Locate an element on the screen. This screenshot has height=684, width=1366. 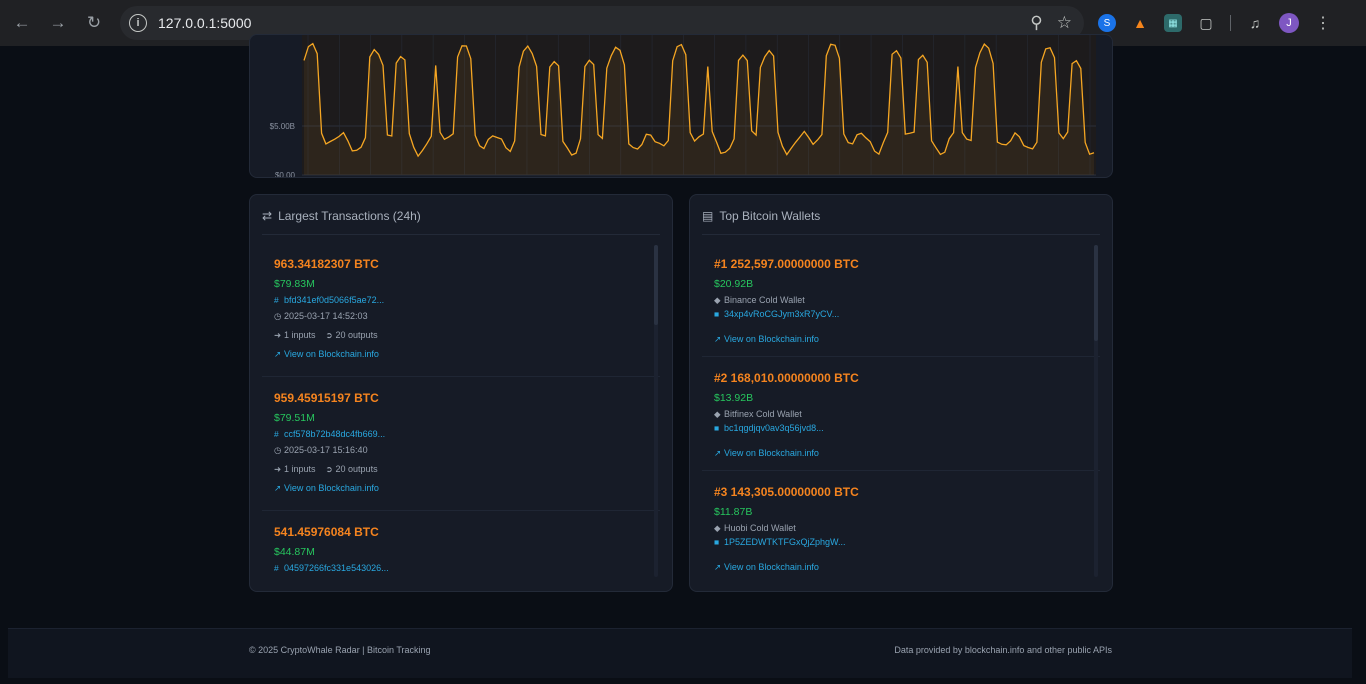
profile-avatar: J is located at coordinates (1289, 23).